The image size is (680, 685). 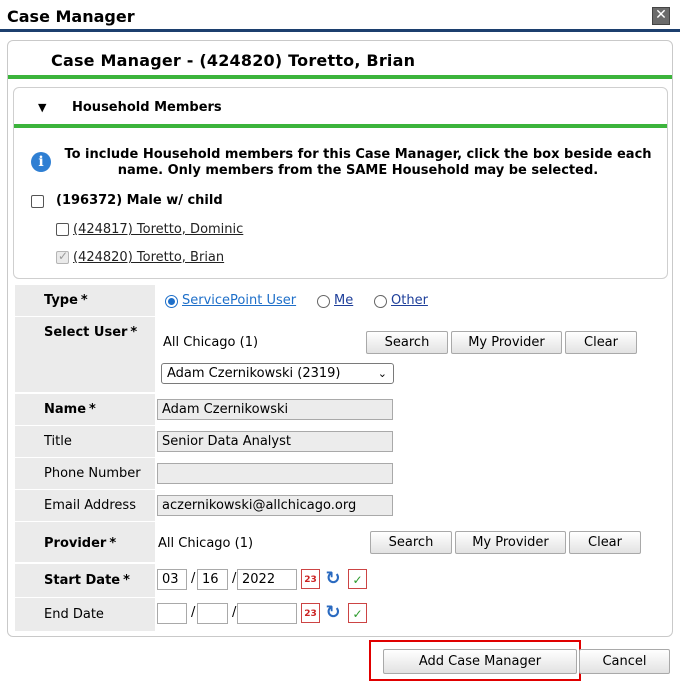 What do you see at coordinates (605, 542) in the screenshot?
I see `clear-provider-button: Clear` at bounding box center [605, 542].